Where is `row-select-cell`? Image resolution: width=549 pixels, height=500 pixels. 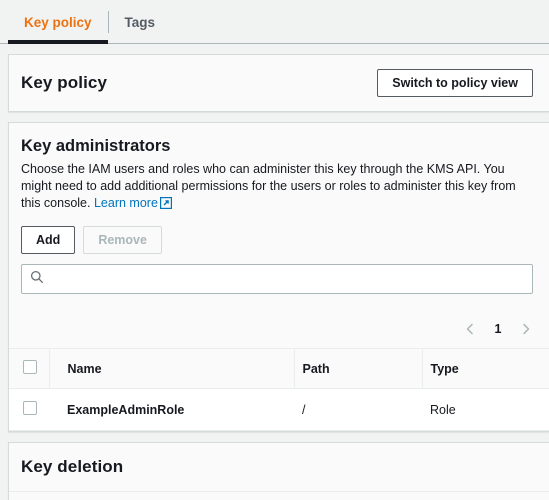
row-select-cell is located at coordinates (29, 409).